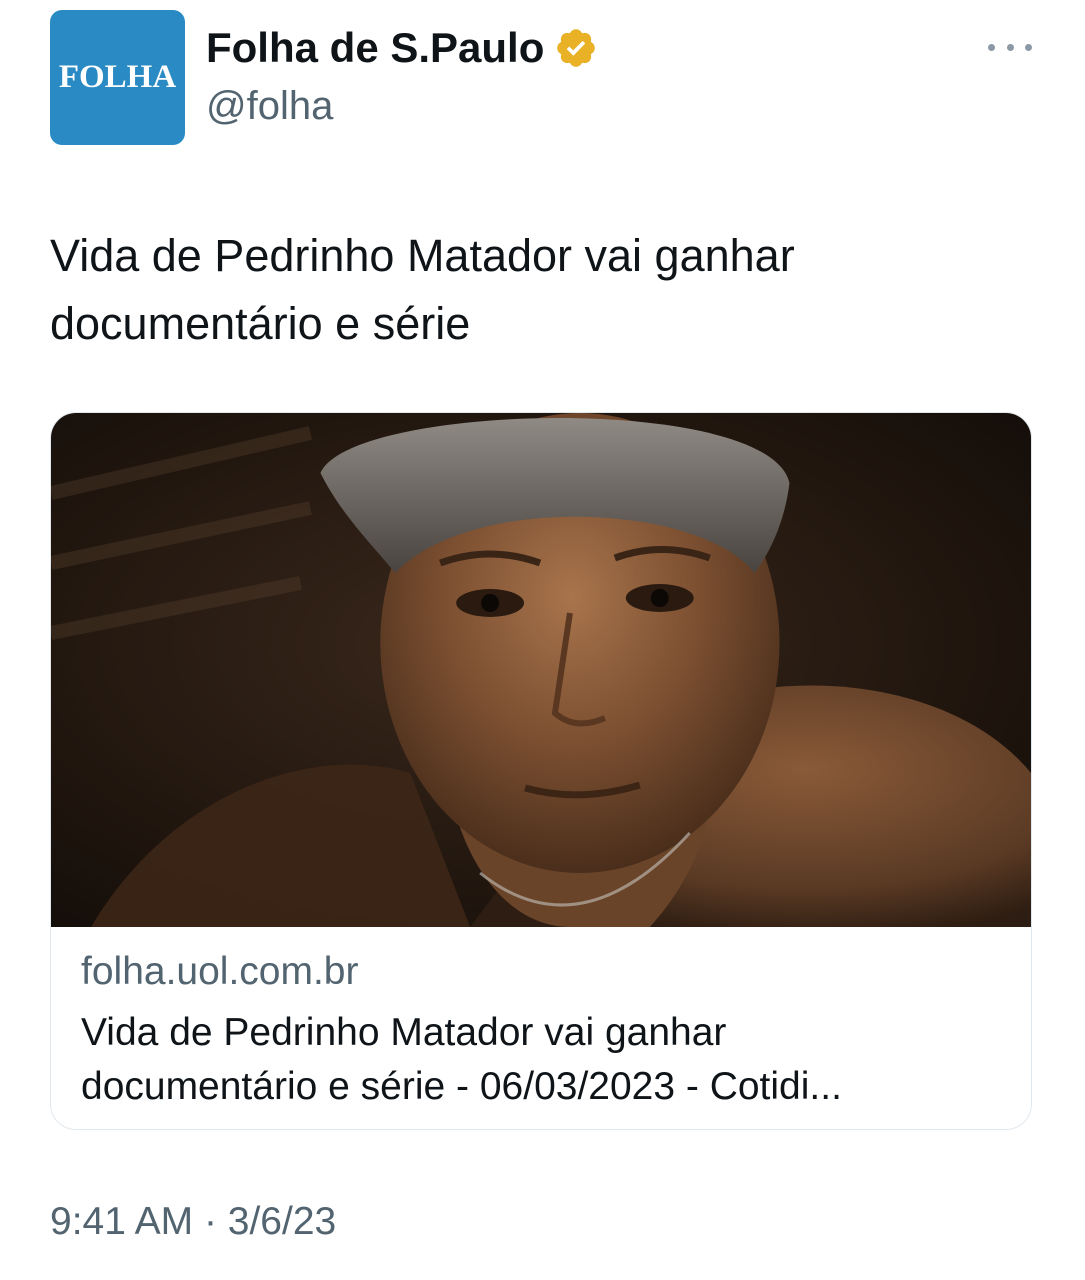 The height and width of the screenshot is (1280, 1085). Describe the element at coordinates (260, 323) in the screenshot. I see `tweet-text-line: documentário e série` at that location.